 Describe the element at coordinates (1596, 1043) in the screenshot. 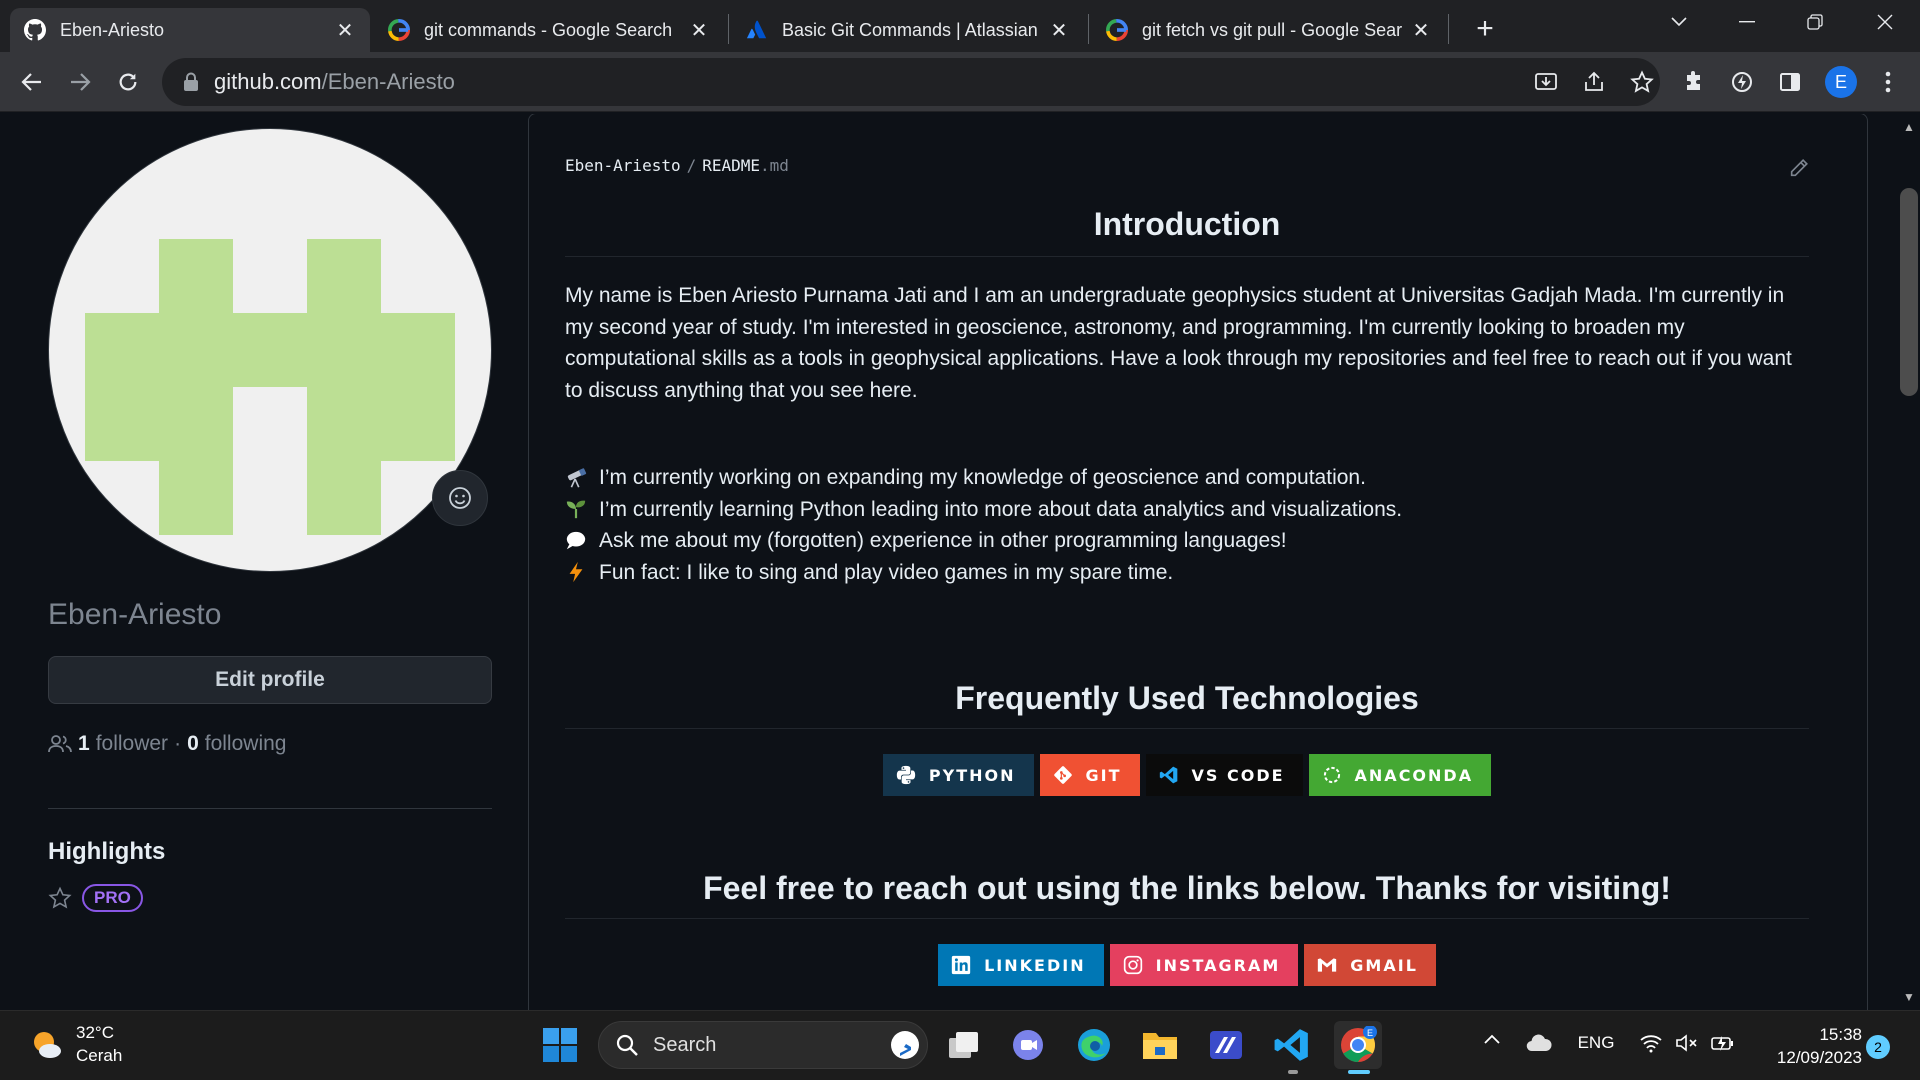

I see `language-indicator: ENG` at that location.